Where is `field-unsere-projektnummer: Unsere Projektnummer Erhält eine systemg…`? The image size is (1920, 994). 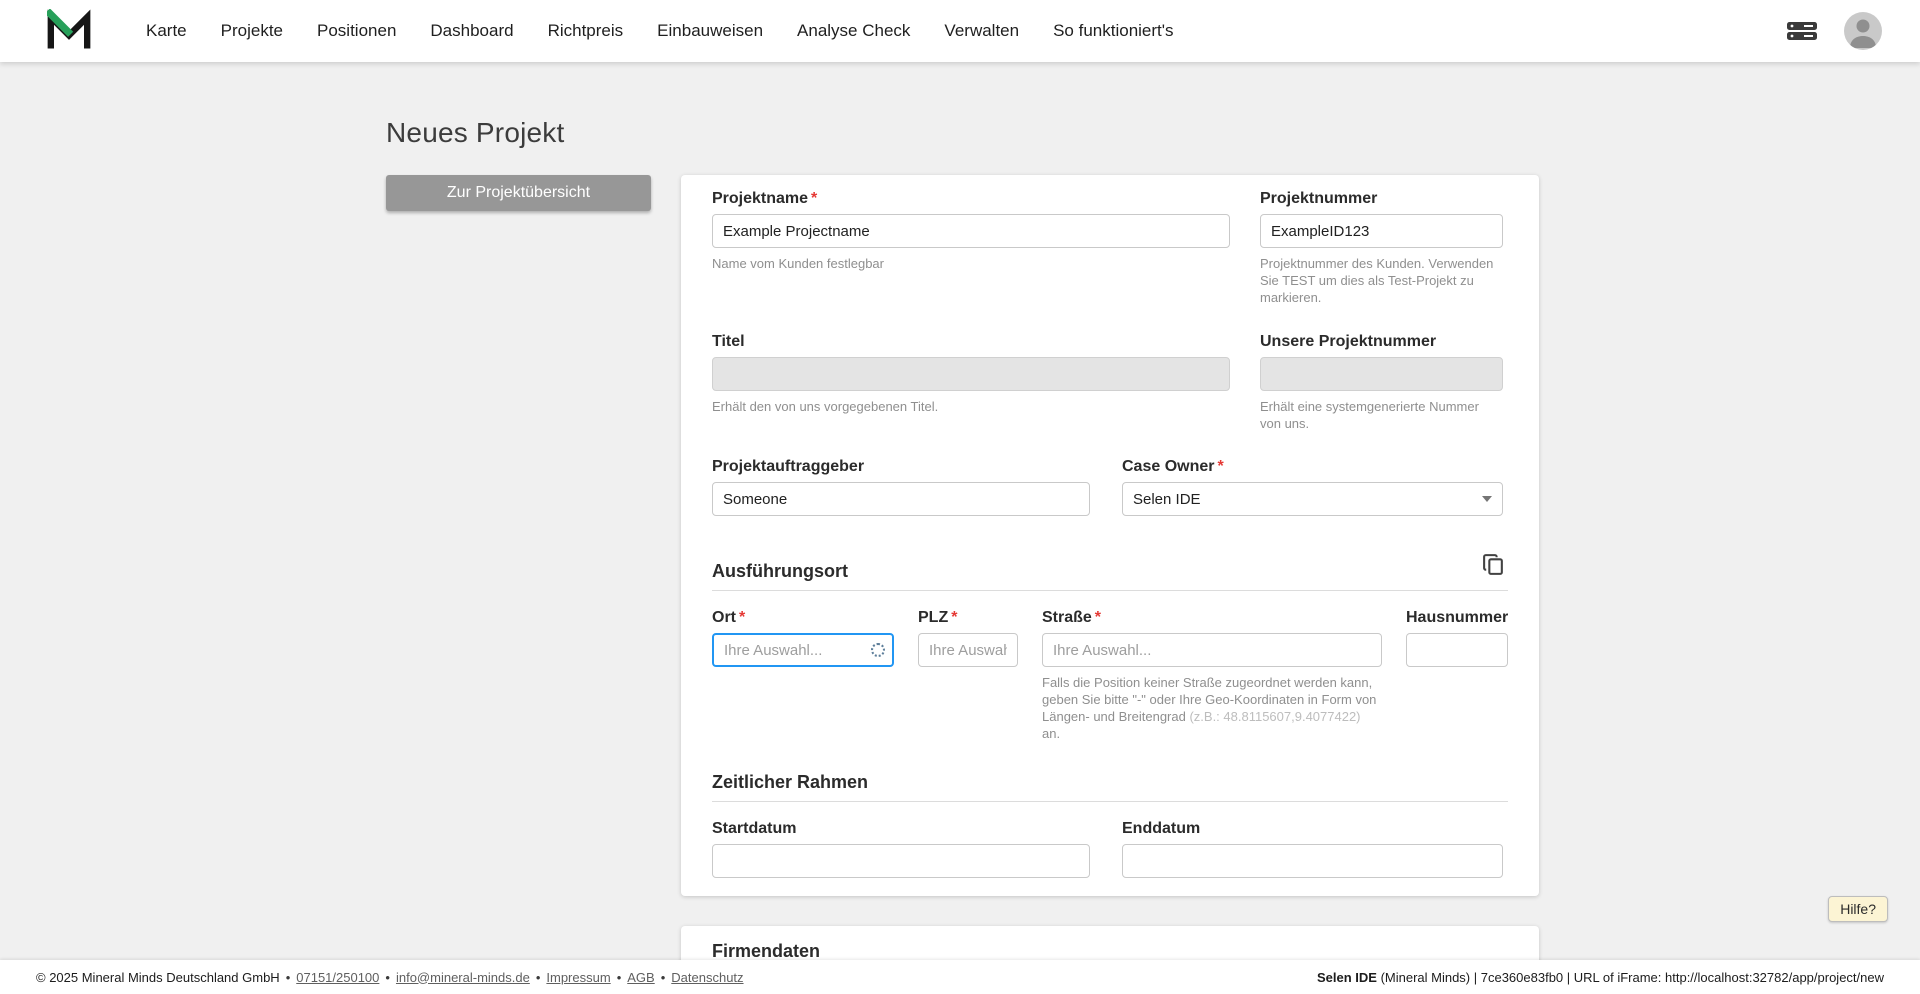 field-unsere-projektnummer: Unsere Projektnummer Erhält eine systemg… is located at coordinates (1381, 382).